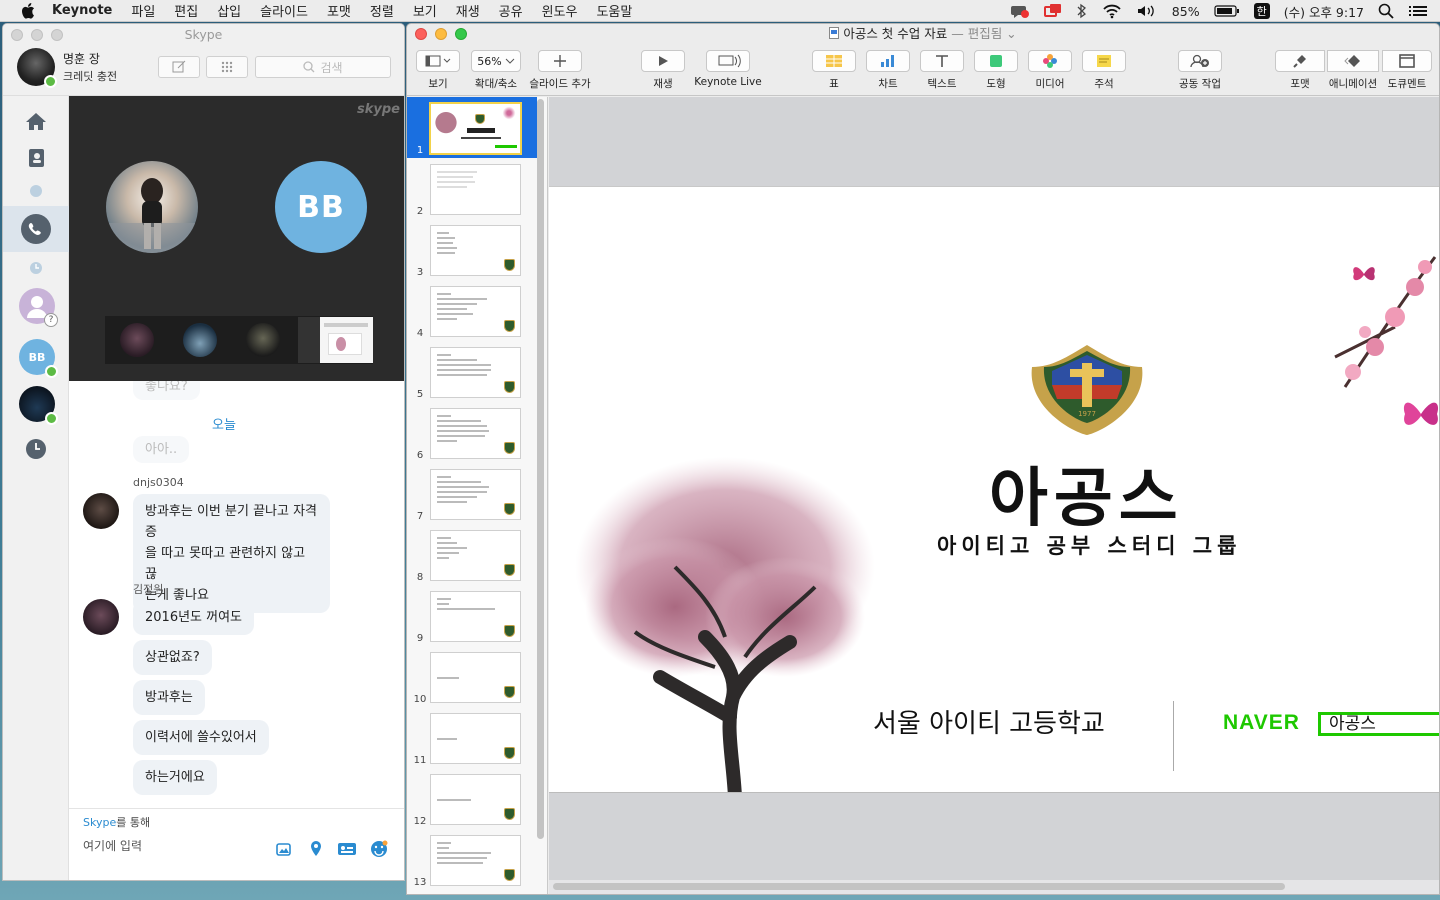 Image resolution: width=1440 pixels, height=900 pixels. What do you see at coordinates (472, 798) in the screenshot?
I see `slide-thumbnail-row: 12` at bounding box center [472, 798].